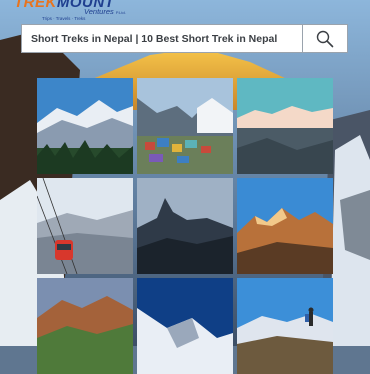  What do you see at coordinates (35, 5) in the screenshot?
I see `logo-brand-part1: TREK` at bounding box center [35, 5].